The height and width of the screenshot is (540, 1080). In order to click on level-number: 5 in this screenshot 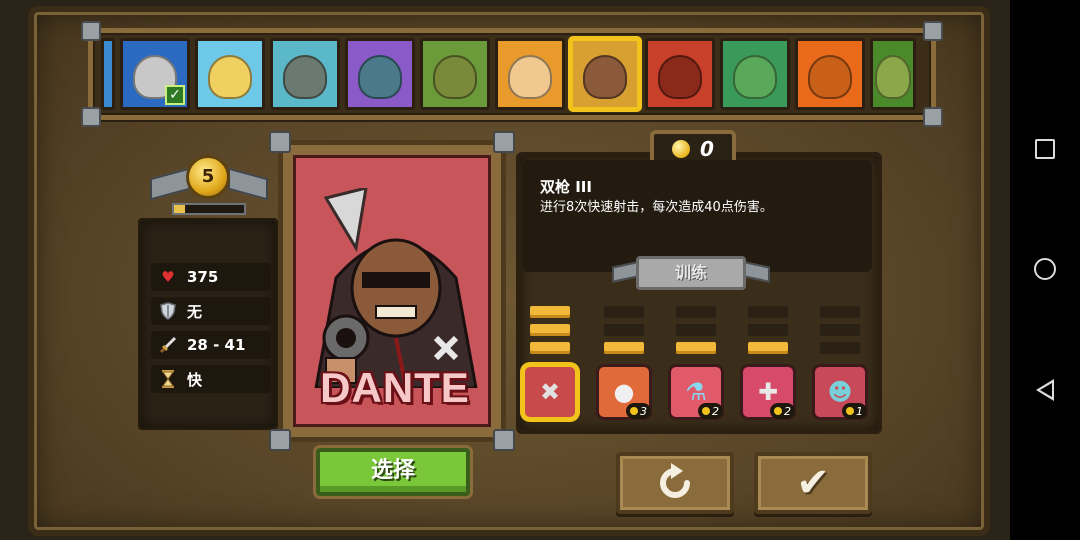, I will do `click(208, 177)`.